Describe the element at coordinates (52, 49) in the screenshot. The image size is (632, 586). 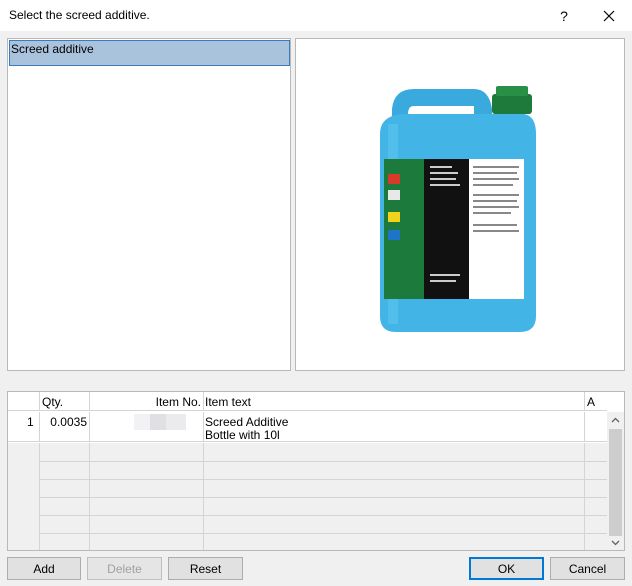
I see `list-item-label: Screed additive` at that location.